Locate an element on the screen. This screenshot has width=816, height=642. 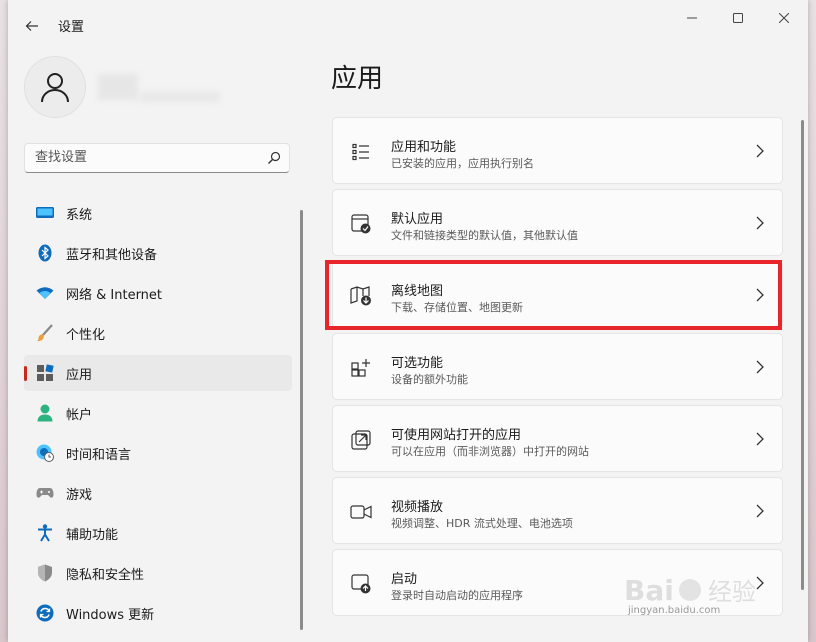
wifi-icon is located at coordinates (45, 293).